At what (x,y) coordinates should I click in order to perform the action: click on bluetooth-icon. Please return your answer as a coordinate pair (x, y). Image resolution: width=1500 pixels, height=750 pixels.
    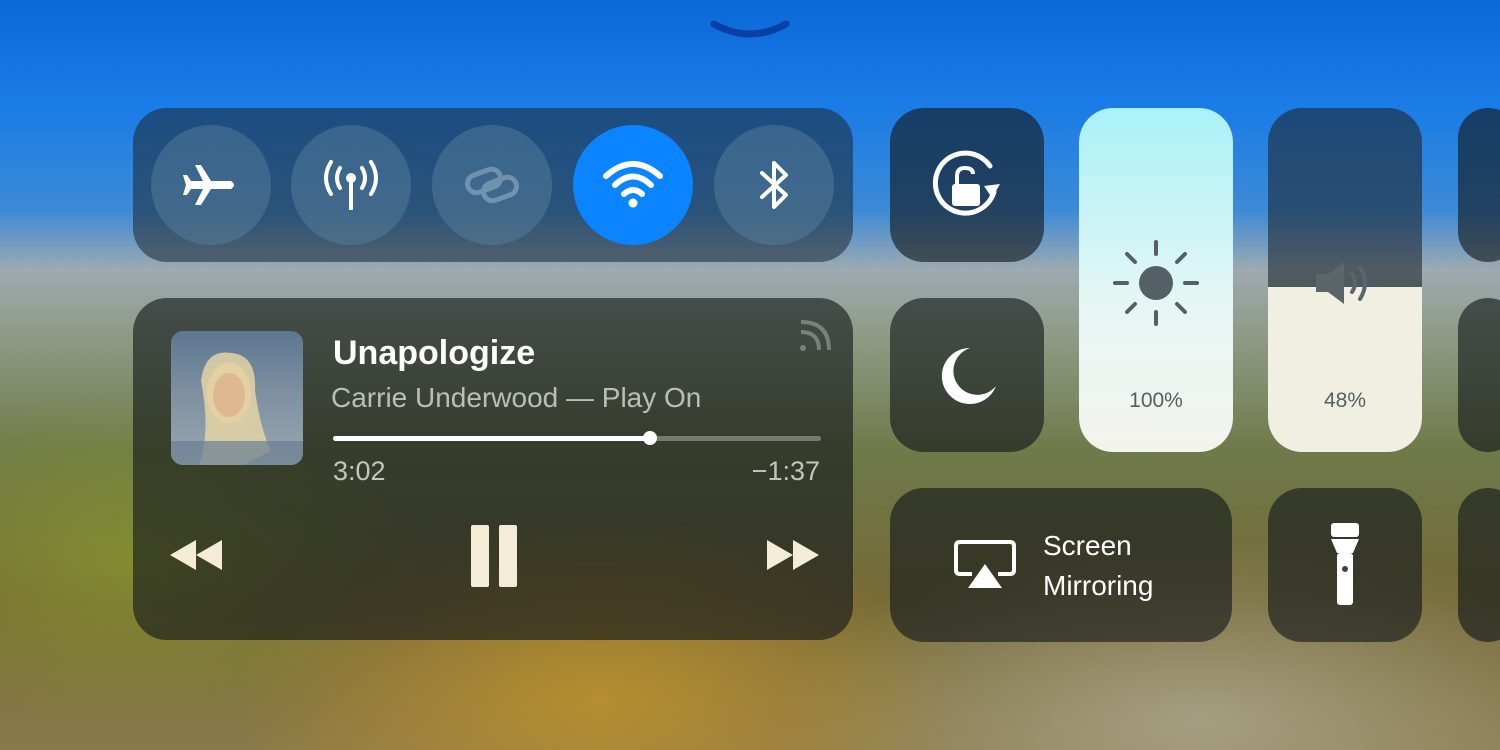
    Looking at the image, I should click on (774, 185).